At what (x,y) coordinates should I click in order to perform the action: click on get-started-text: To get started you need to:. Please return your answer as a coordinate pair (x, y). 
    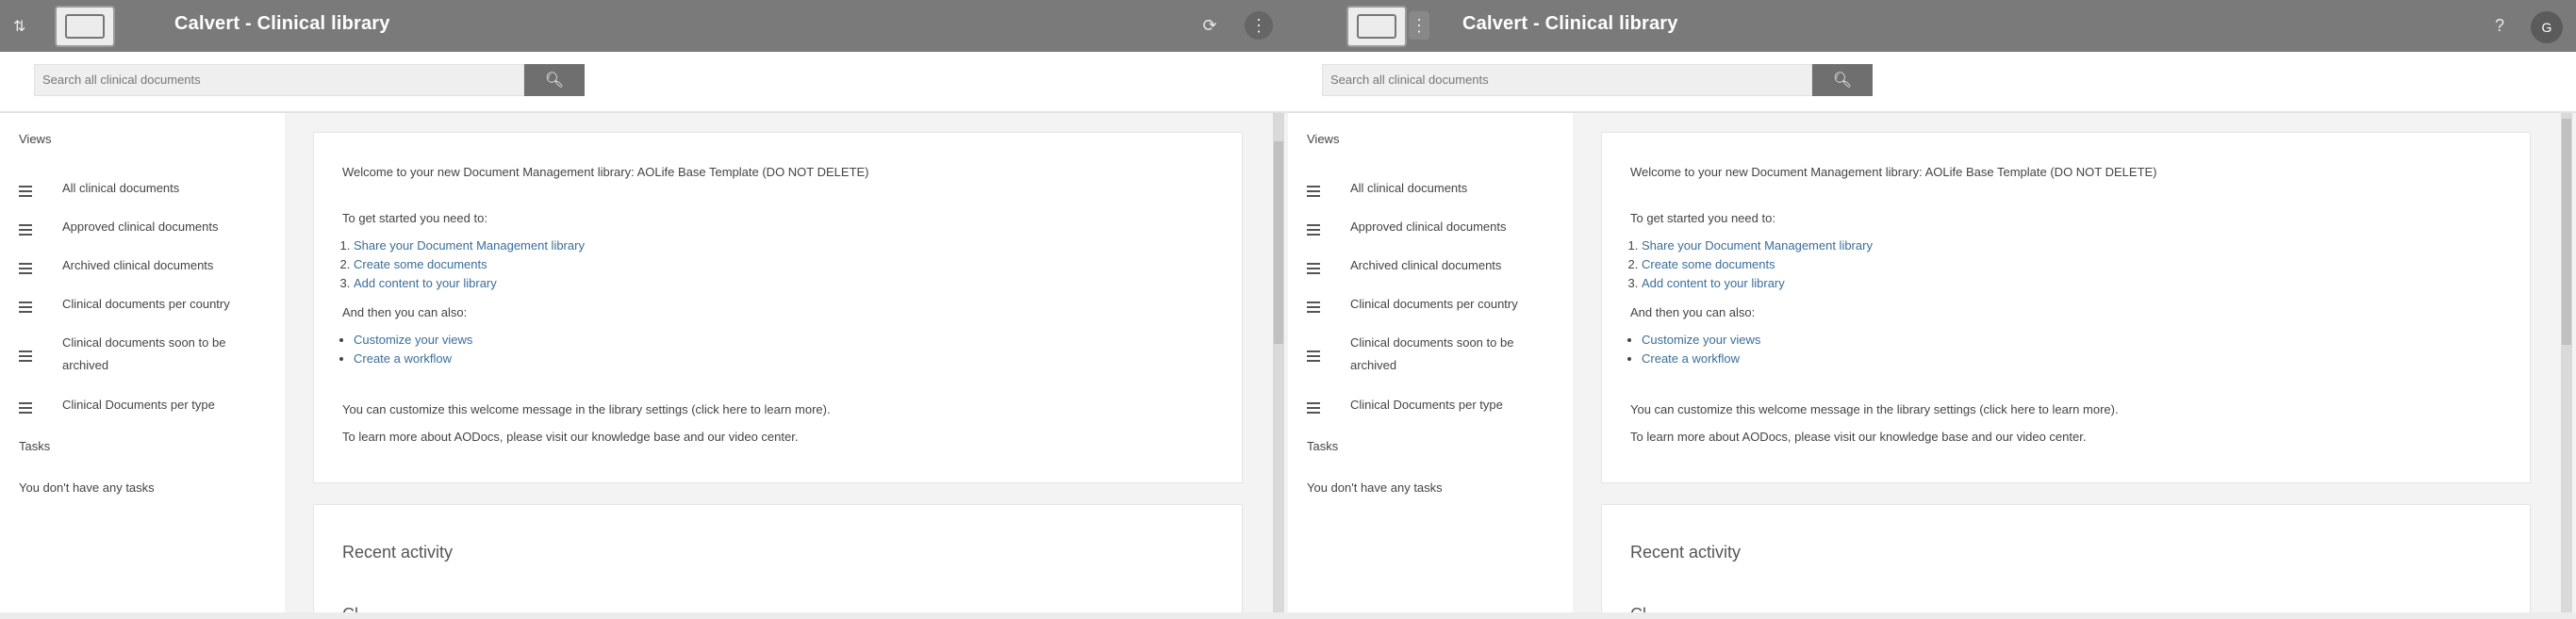
    Looking at the image, I should click on (1702, 218).